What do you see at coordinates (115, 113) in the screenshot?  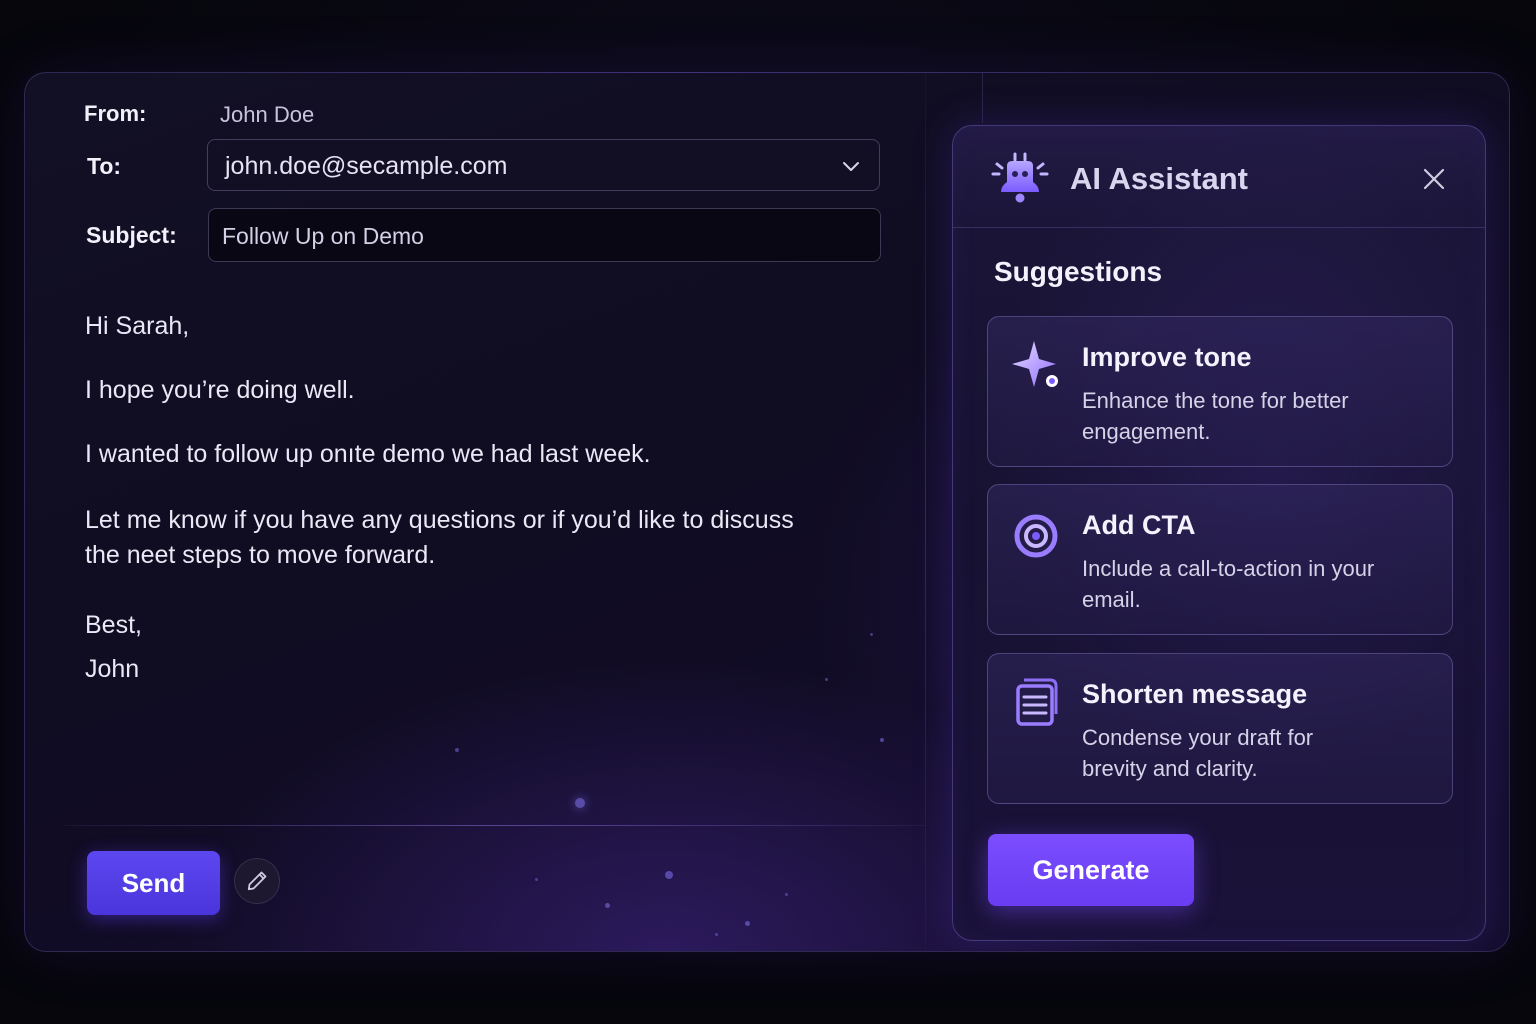 I see `from-label: From:` at bounding box center [115, 113].